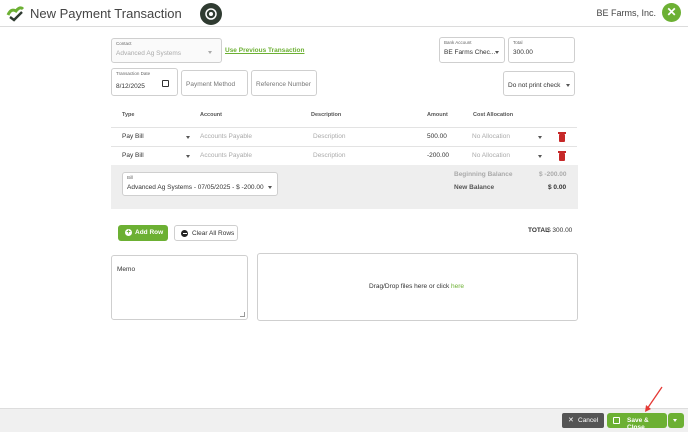  Describe the element at coordinates (560, 230) in the screenshot. I see `total-value: $ 300.00` at that location.